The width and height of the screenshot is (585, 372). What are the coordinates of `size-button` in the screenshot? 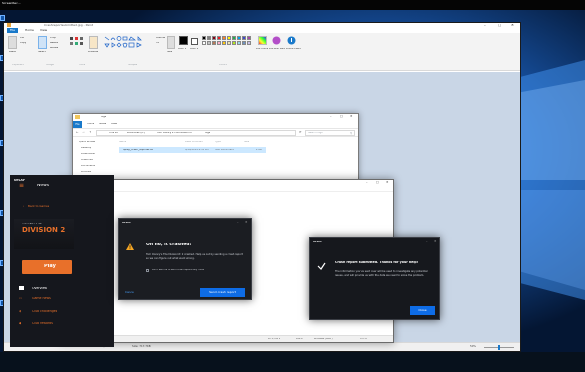 It's located at (171, 42).